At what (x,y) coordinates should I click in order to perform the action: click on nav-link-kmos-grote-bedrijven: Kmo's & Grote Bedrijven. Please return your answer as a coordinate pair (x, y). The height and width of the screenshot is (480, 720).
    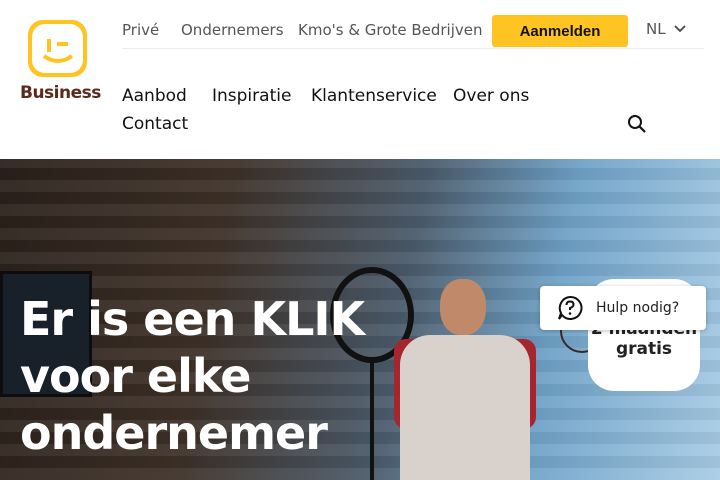
    Looking at the image, I should click on (390, 30).